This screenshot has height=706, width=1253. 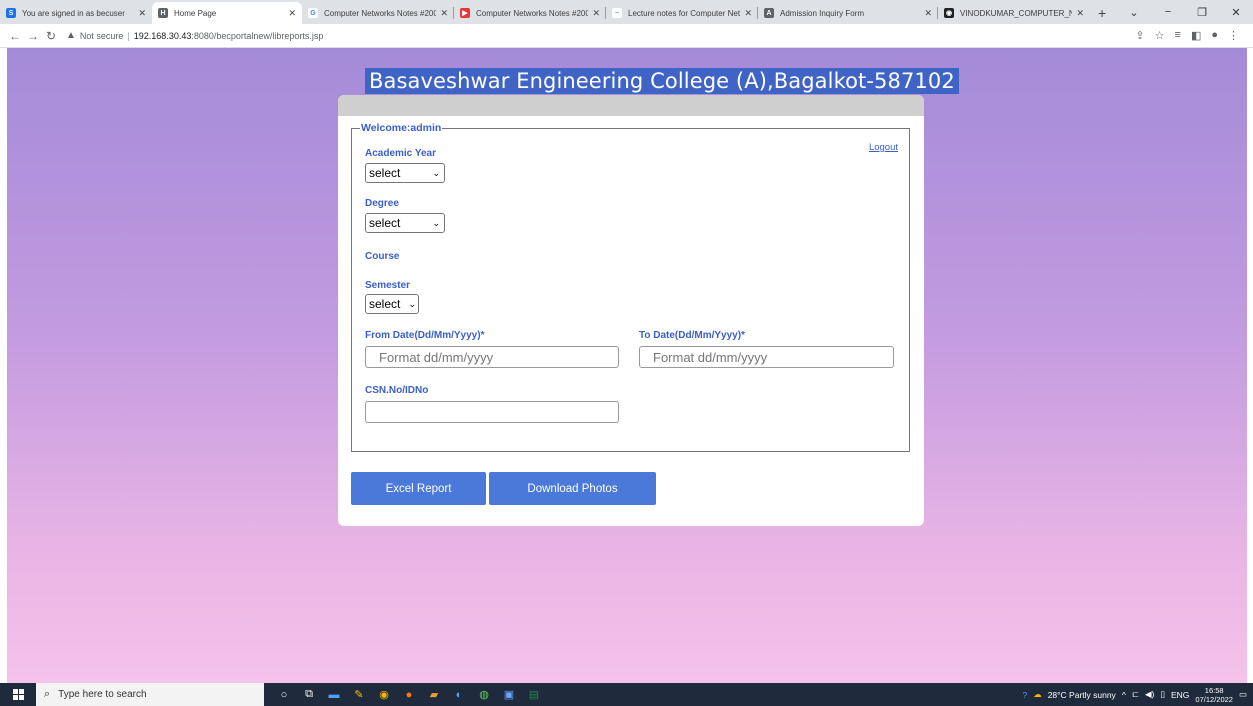 I want to click on academic-year-label: Academic Year, so click(x=400, y=153).